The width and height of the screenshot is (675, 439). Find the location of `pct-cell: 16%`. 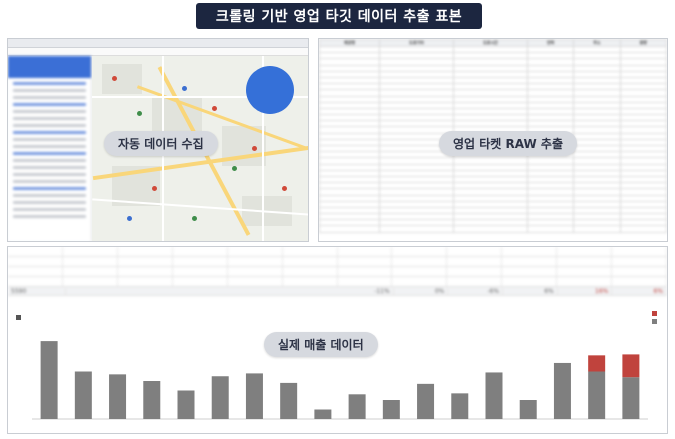

pct-cell: 16% is located at coordinates (585, 291).